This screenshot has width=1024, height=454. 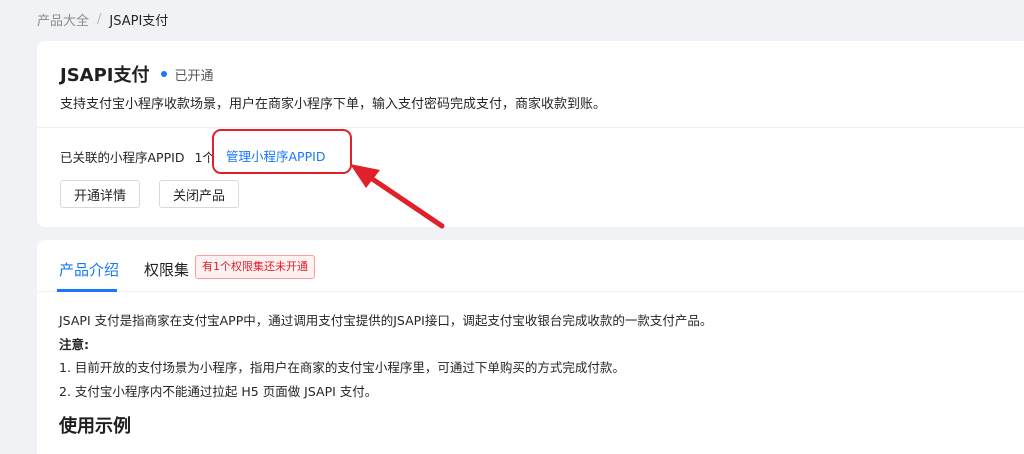 What do you see at coordinates (122, 157) in the screenshot?
I see `appid-label: 已关联的小程序APPID` at bounding box center [122, 157].